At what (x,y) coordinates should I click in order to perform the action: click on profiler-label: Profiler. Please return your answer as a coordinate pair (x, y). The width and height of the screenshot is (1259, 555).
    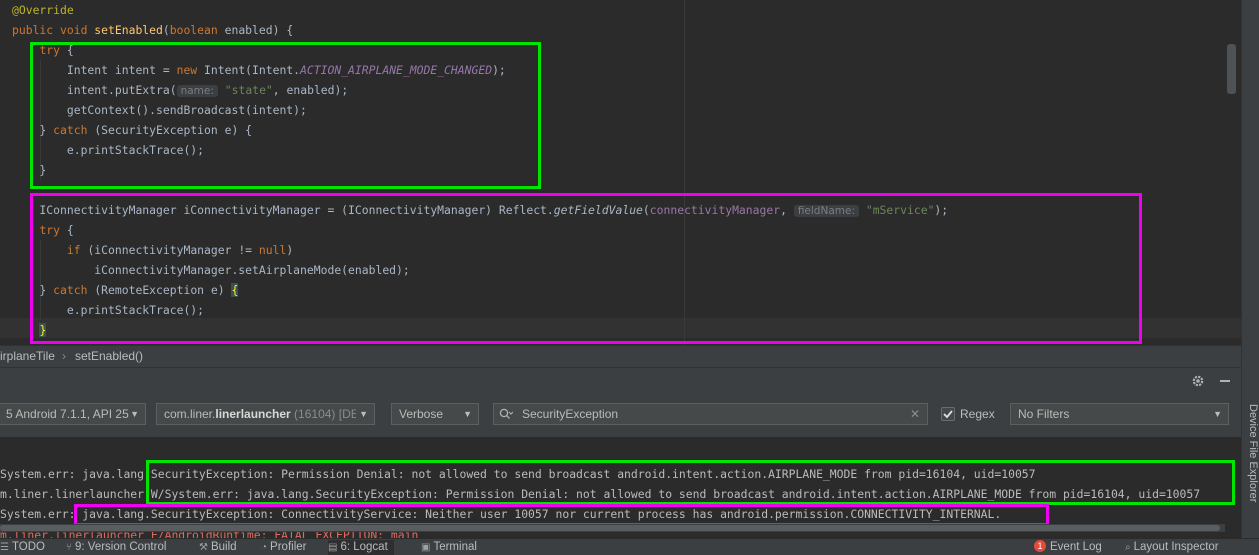
    Looking at the image, I should click on (288, 547).